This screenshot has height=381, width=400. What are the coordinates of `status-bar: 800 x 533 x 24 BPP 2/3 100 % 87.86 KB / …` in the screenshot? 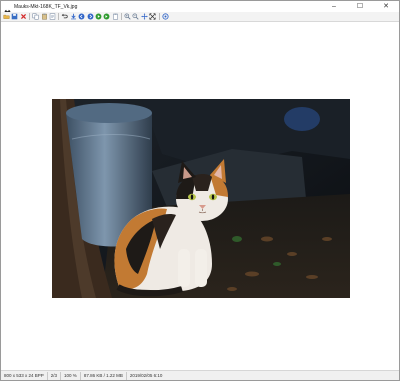 It's located at (200, 375).